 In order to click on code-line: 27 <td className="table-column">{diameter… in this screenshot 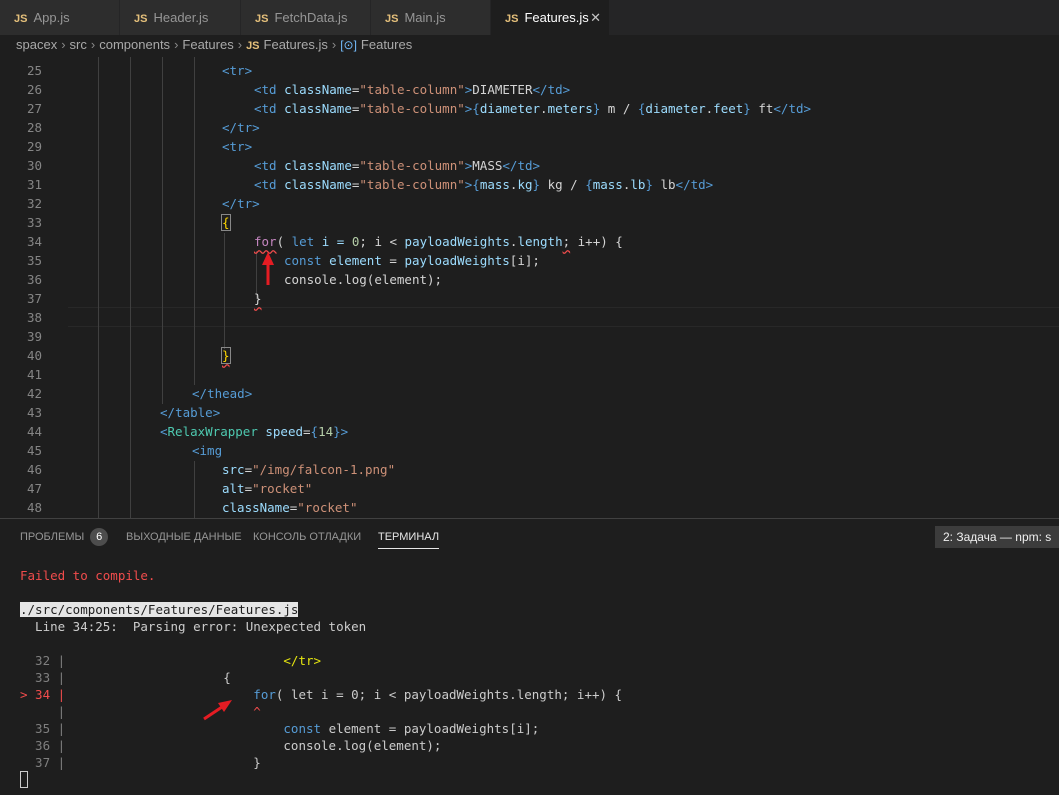, I will do `click(529, 108)`.